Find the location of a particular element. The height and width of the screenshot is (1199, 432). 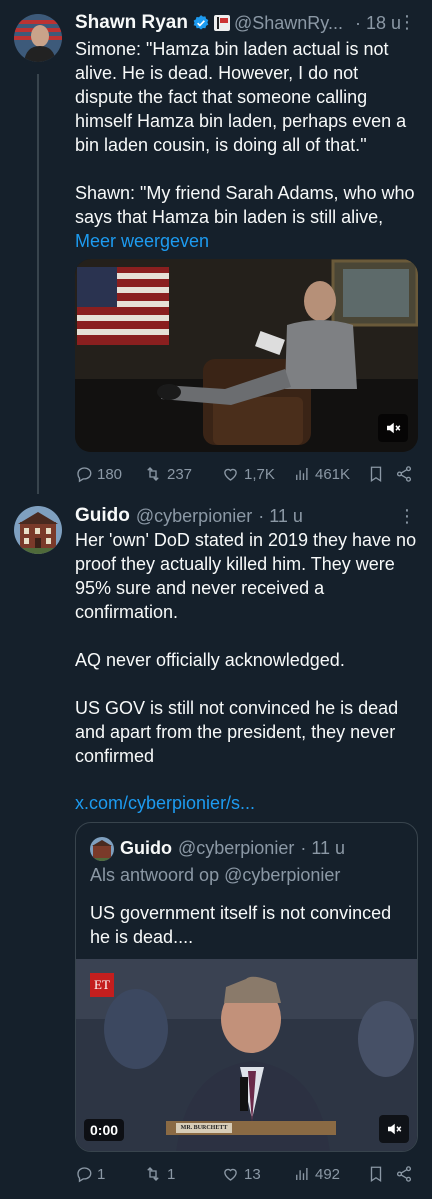

views-button: 461K is located at coordinates (330, 474).